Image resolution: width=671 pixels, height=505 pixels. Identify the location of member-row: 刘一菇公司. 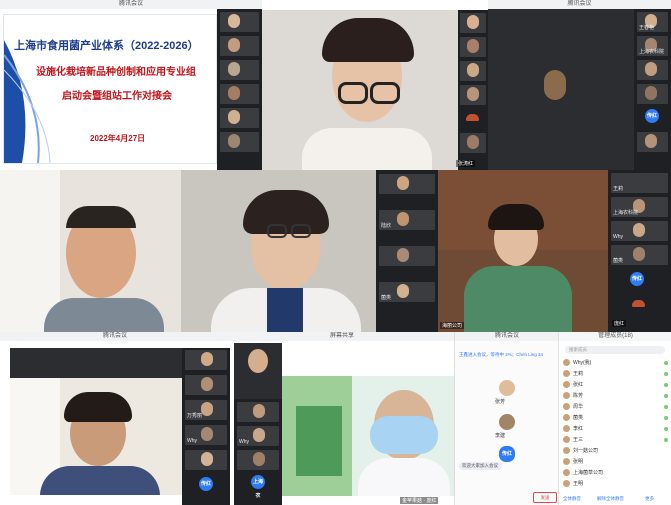
(580, 451).